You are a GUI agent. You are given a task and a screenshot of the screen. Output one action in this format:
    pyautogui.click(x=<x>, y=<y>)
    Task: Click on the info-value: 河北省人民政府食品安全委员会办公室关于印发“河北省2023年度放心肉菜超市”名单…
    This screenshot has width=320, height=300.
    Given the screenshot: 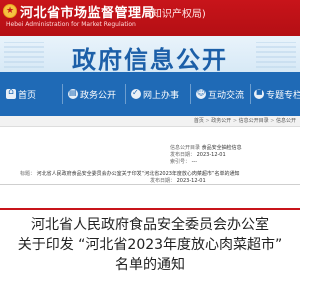 What is the action you would take?
    pyautogui.click(x=138, y=174)
    